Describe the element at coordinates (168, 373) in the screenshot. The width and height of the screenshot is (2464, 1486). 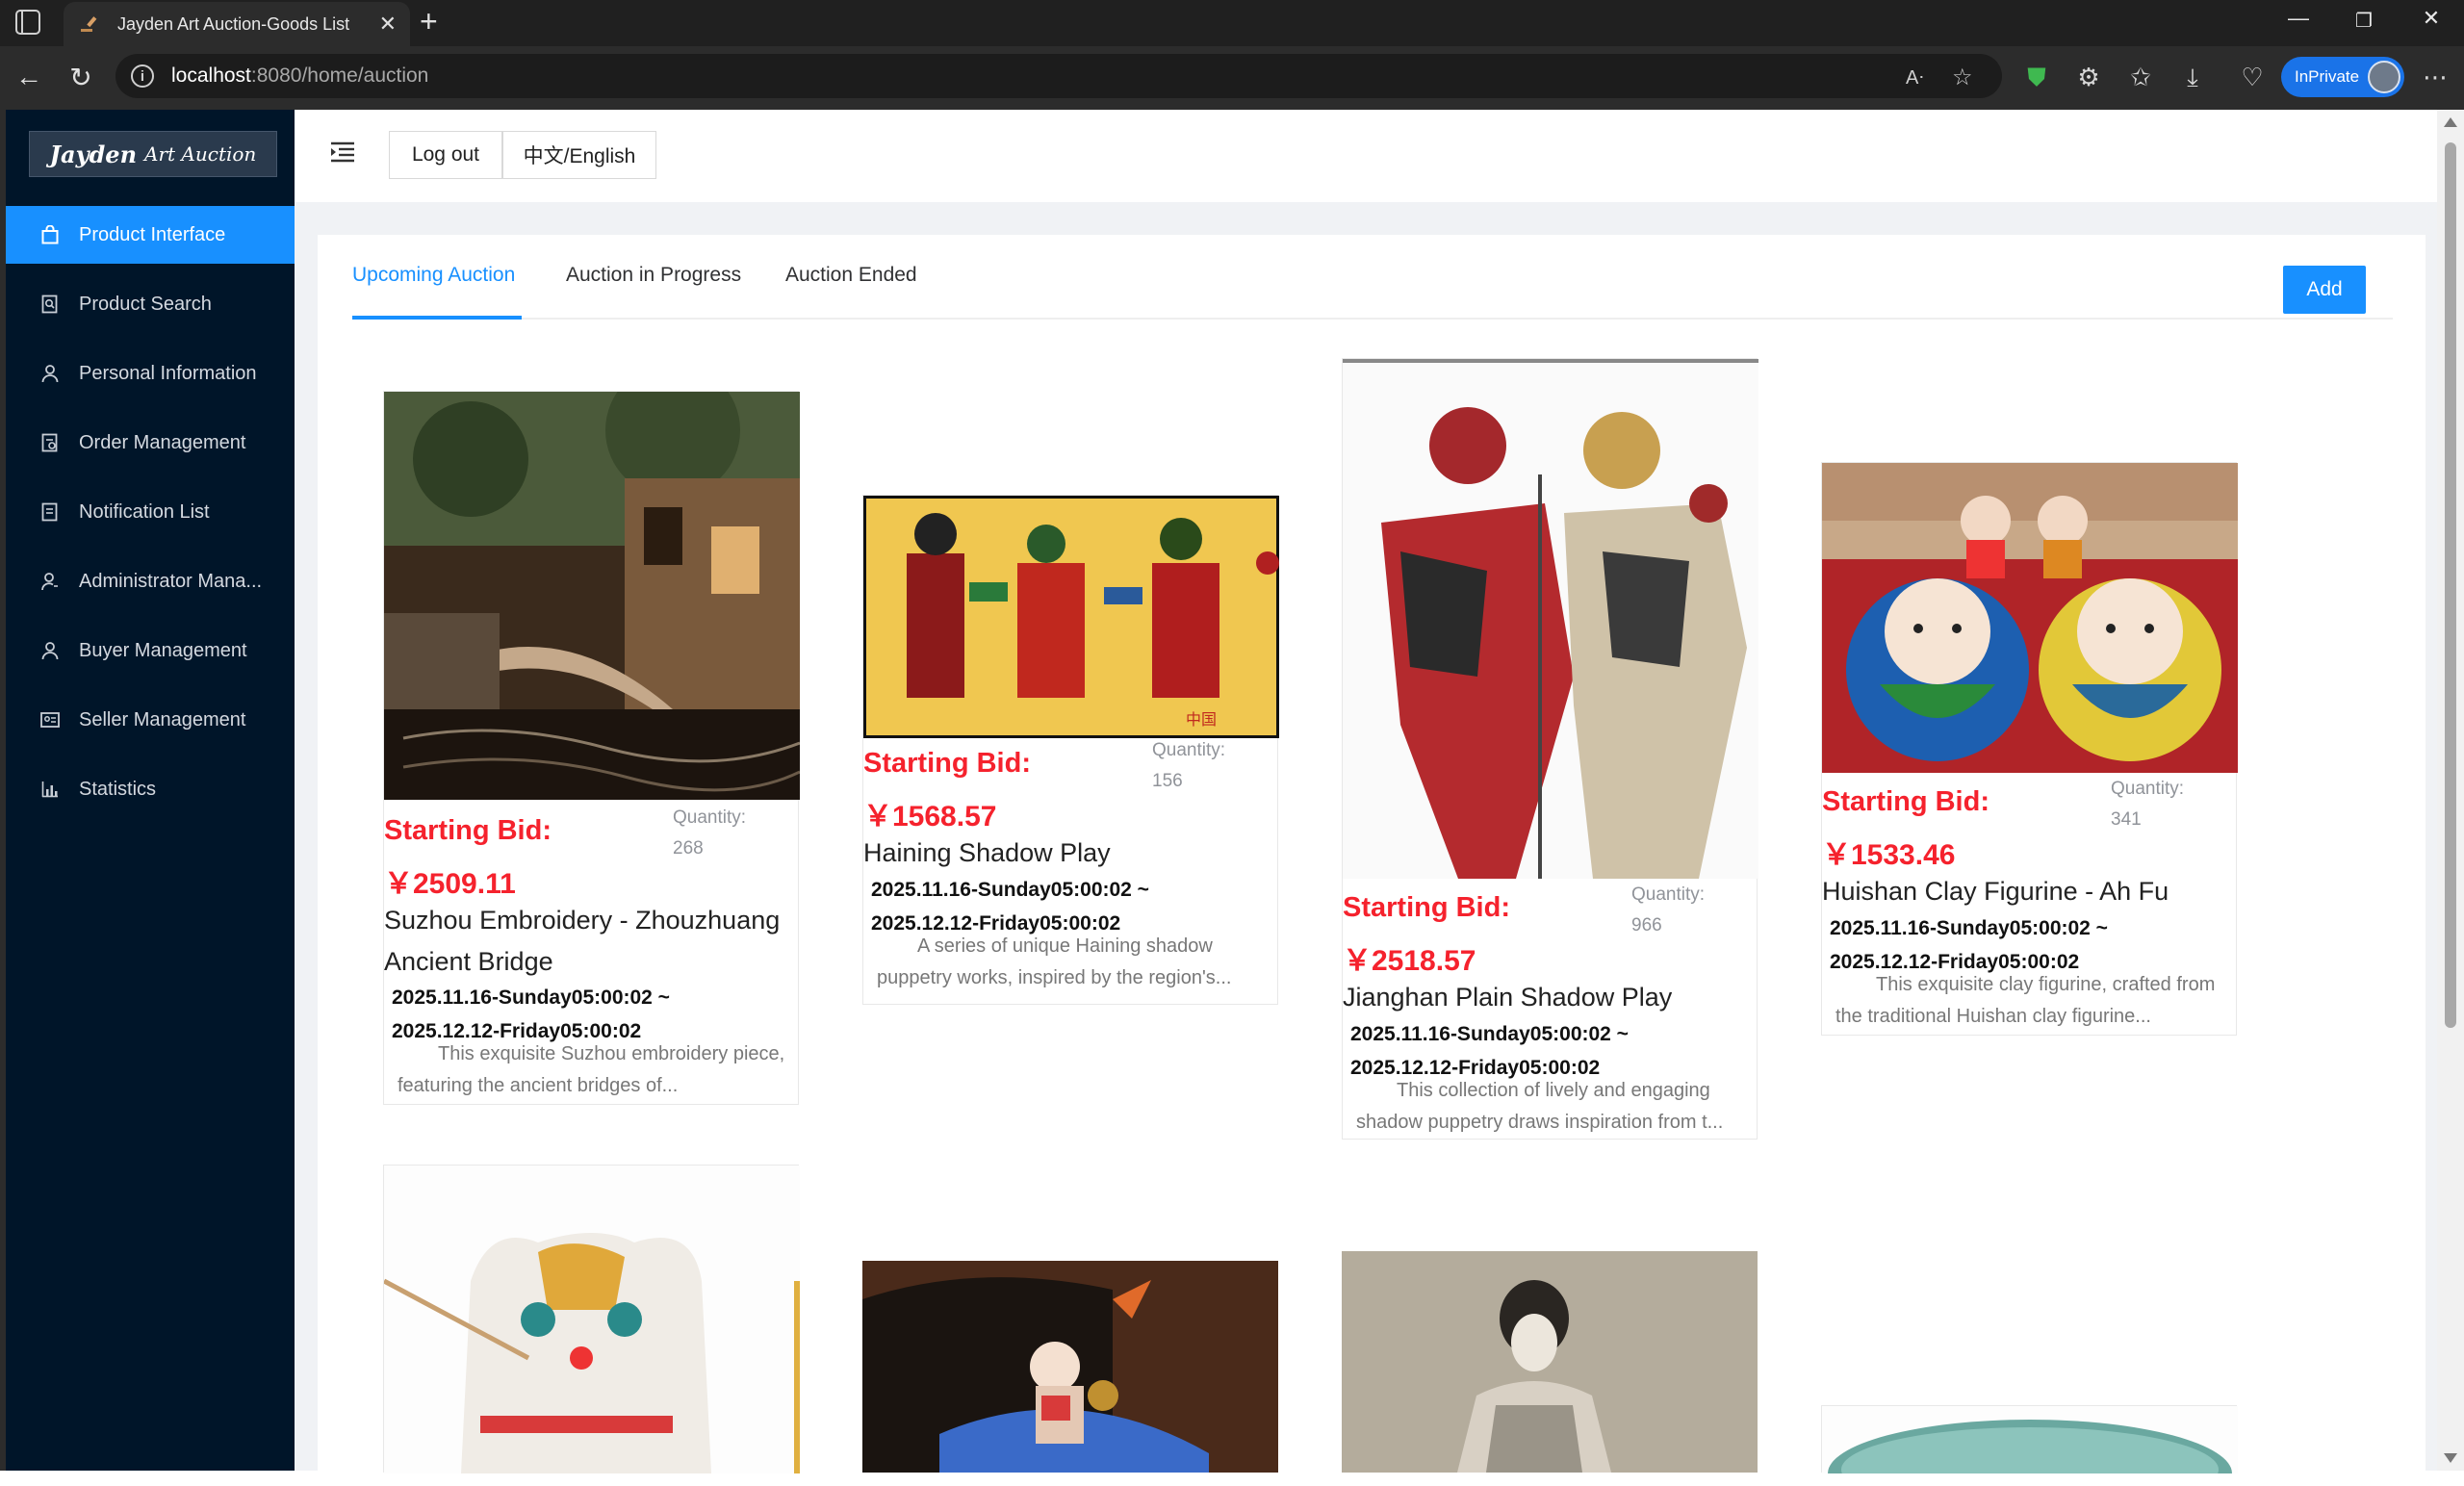
I see `sidebar-item-label: Personal Information` at that location.